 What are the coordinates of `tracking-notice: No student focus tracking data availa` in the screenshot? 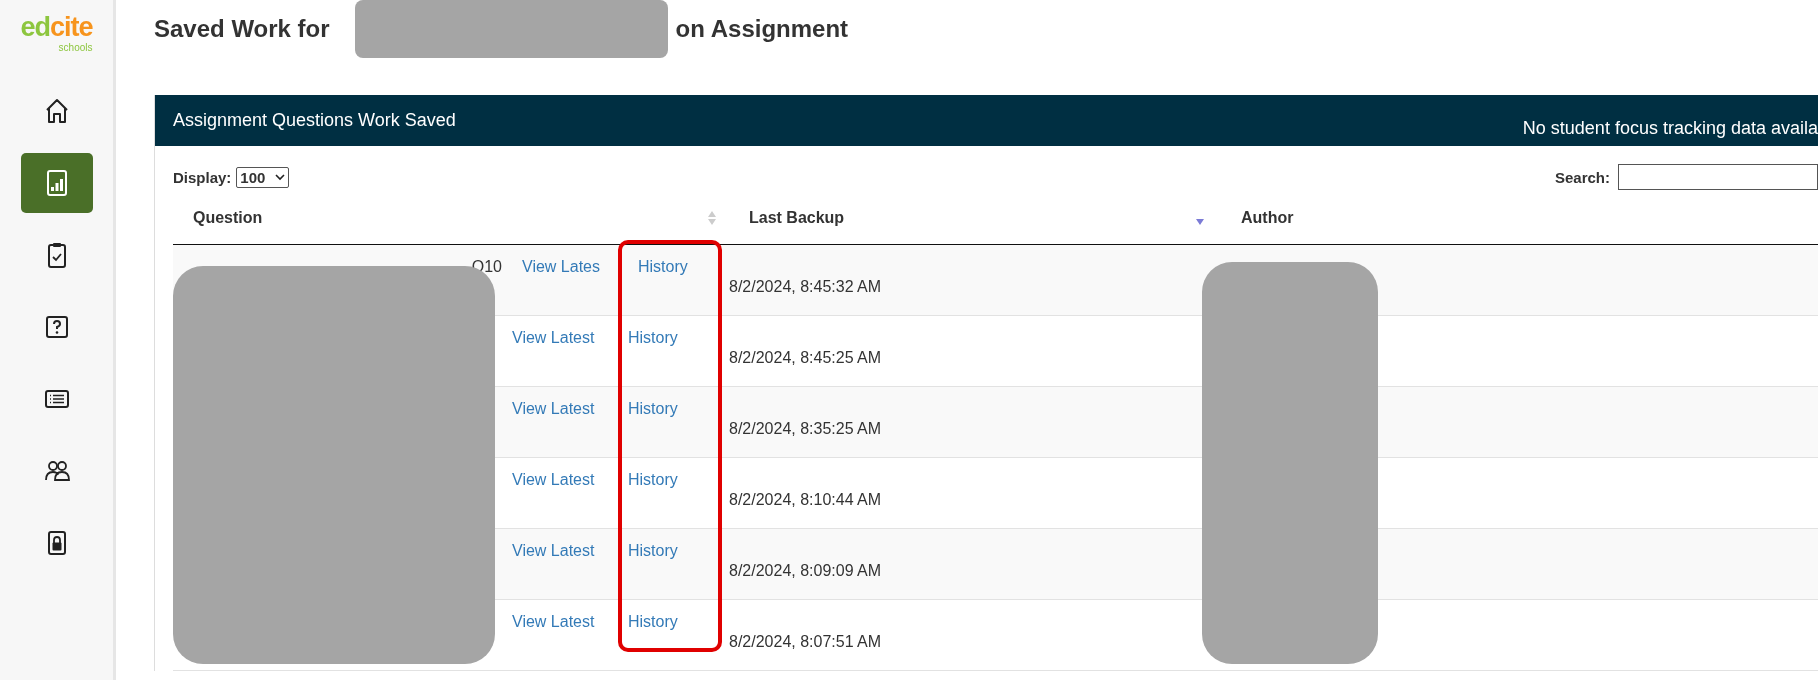 It's located at (1670, 128).